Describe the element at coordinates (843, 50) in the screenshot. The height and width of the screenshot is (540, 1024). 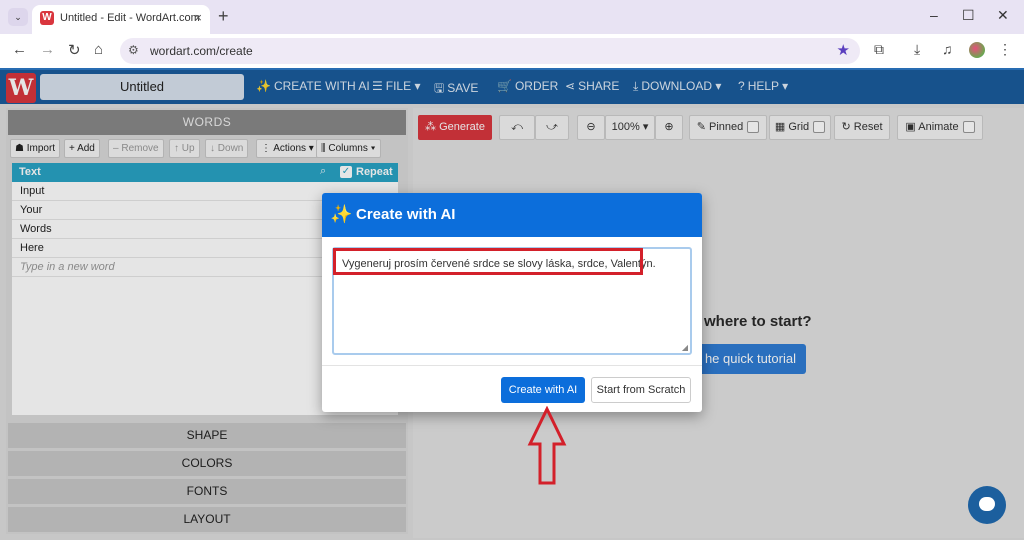
I see `star-icon: ★` at that location.